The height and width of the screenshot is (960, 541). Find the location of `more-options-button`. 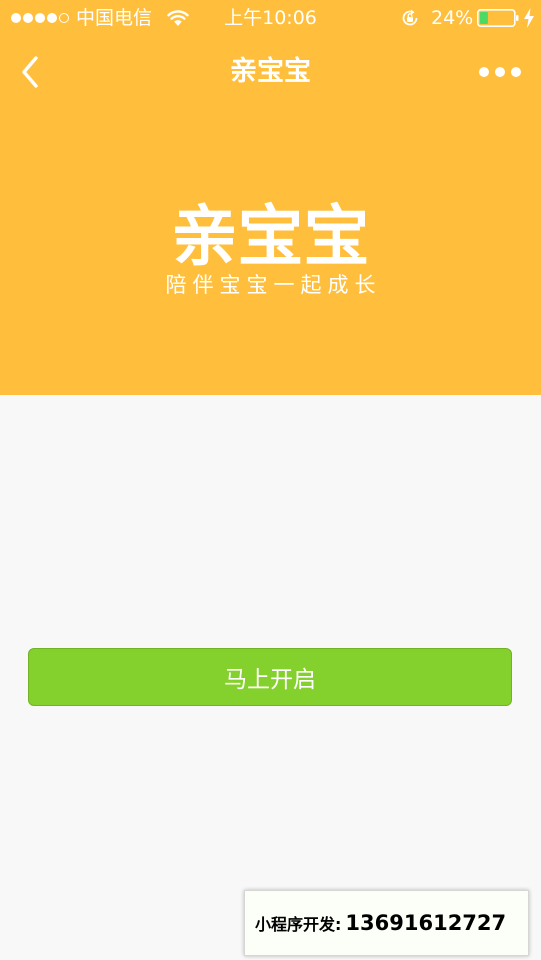

more-options-button is located at coordinates (500, 72).